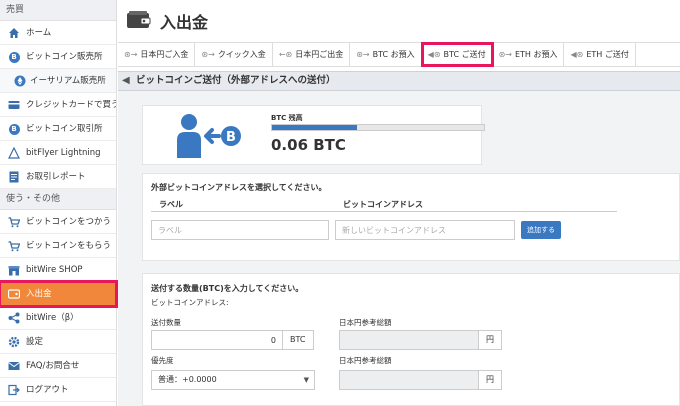 This screenshot has width=680, height=406. I want to click on sidebar-item-label: イーサリアム販売所, so click(68, 81).